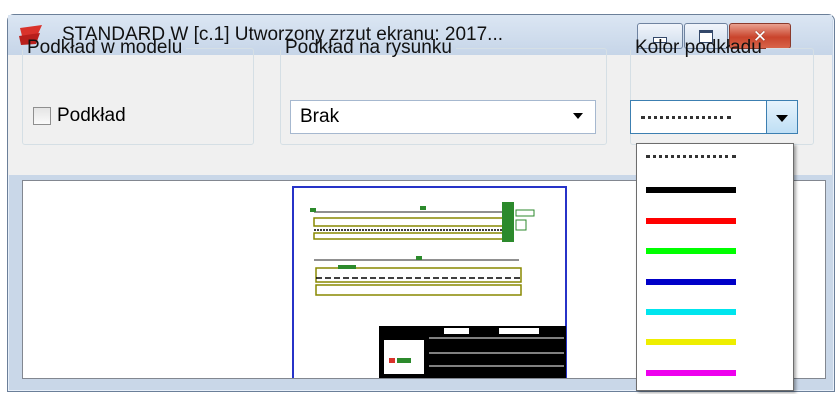 The width and height of the screenshot is (839, 394). Describe the element at coordinates (438, 290) in the screenshot. I see `drawing-thumbnail` at that location.